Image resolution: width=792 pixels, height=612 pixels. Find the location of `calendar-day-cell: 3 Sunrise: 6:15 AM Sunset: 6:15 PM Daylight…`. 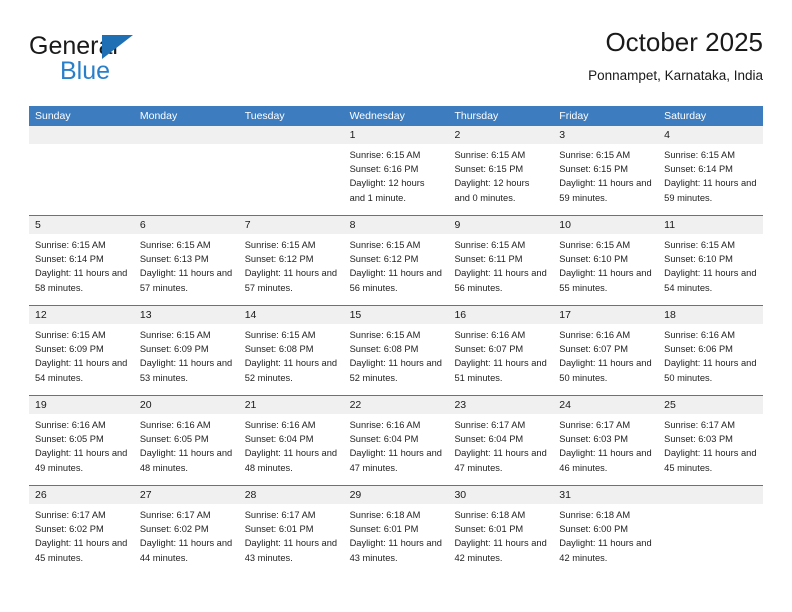

calendar-day-cell: 3 Sunrise: 6:15 AM Sunset: 6:15 PM Daylight… is located at coordinates (606, 170).